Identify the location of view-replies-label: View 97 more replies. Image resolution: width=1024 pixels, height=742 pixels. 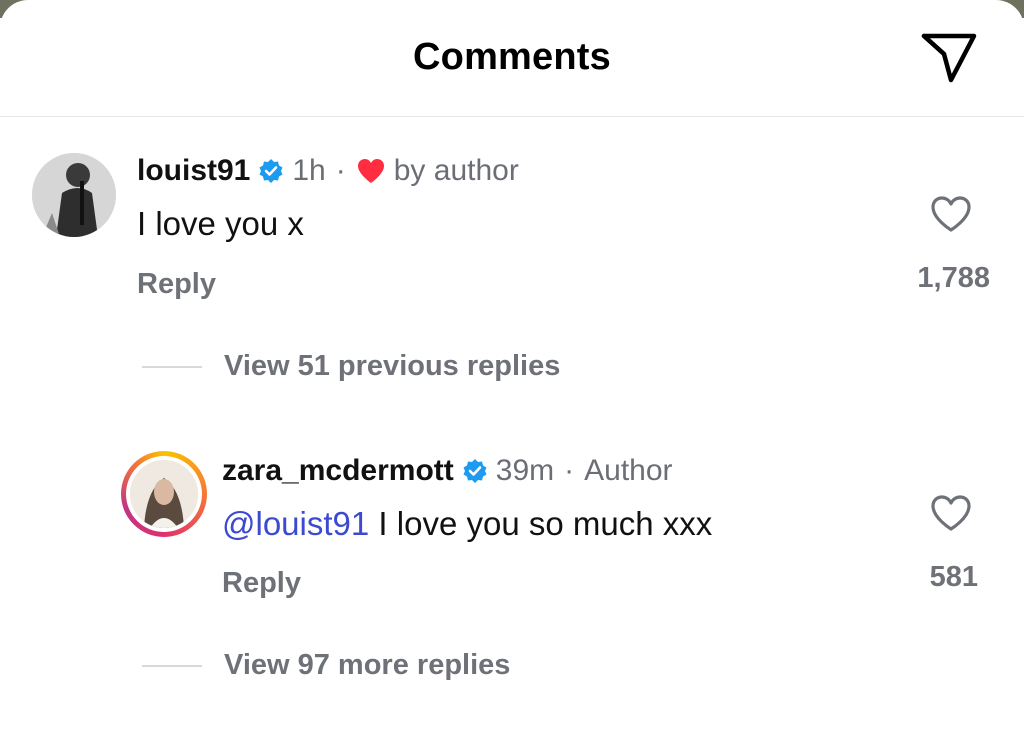
(367, 665).